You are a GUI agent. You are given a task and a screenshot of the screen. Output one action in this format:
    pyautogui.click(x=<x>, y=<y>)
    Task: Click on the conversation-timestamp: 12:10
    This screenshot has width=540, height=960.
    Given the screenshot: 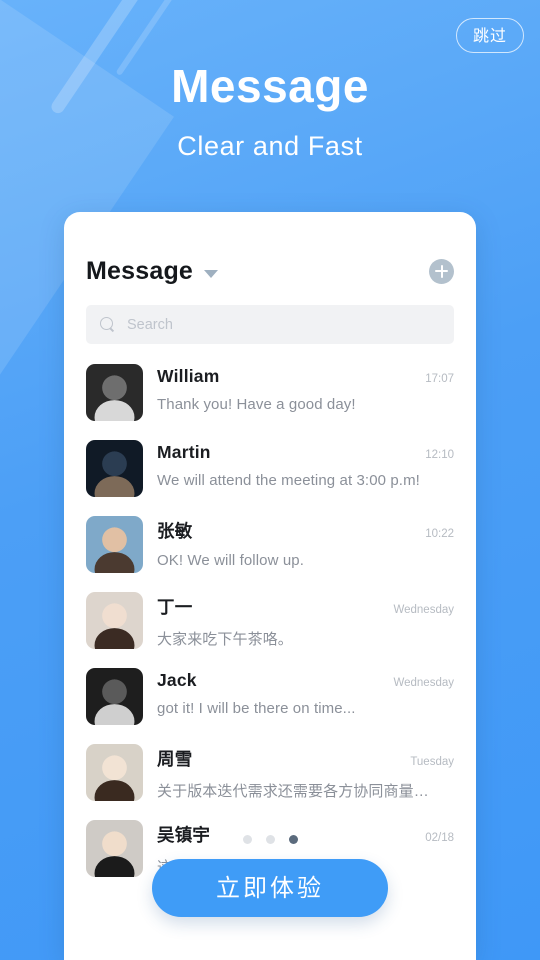 What is the action you would take?
    pyautogui.click(x=439, y=455)
    